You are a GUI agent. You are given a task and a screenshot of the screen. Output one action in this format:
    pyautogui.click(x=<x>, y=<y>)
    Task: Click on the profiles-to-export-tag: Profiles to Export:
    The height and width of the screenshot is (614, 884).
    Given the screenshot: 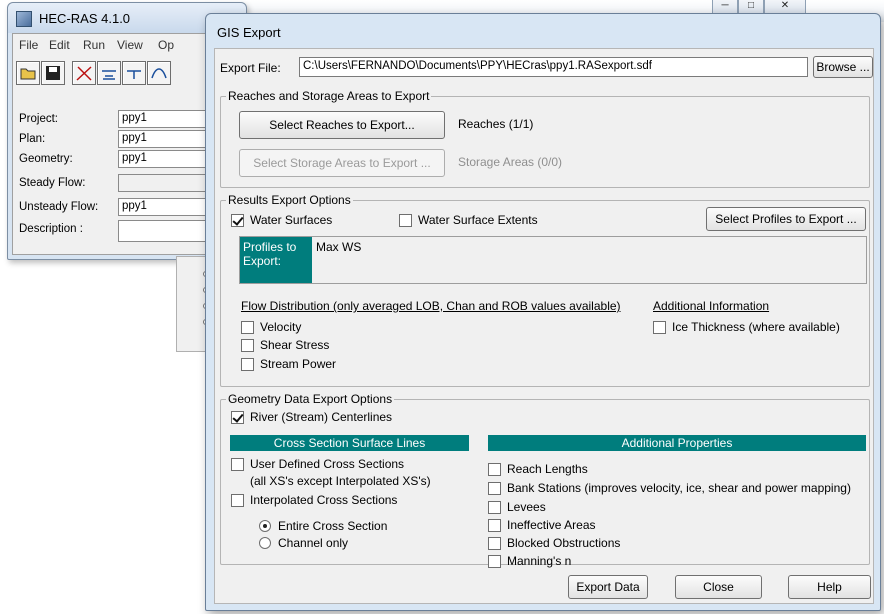 What is the action you would take?
    pyautogui.click(x=276, y=260)
    